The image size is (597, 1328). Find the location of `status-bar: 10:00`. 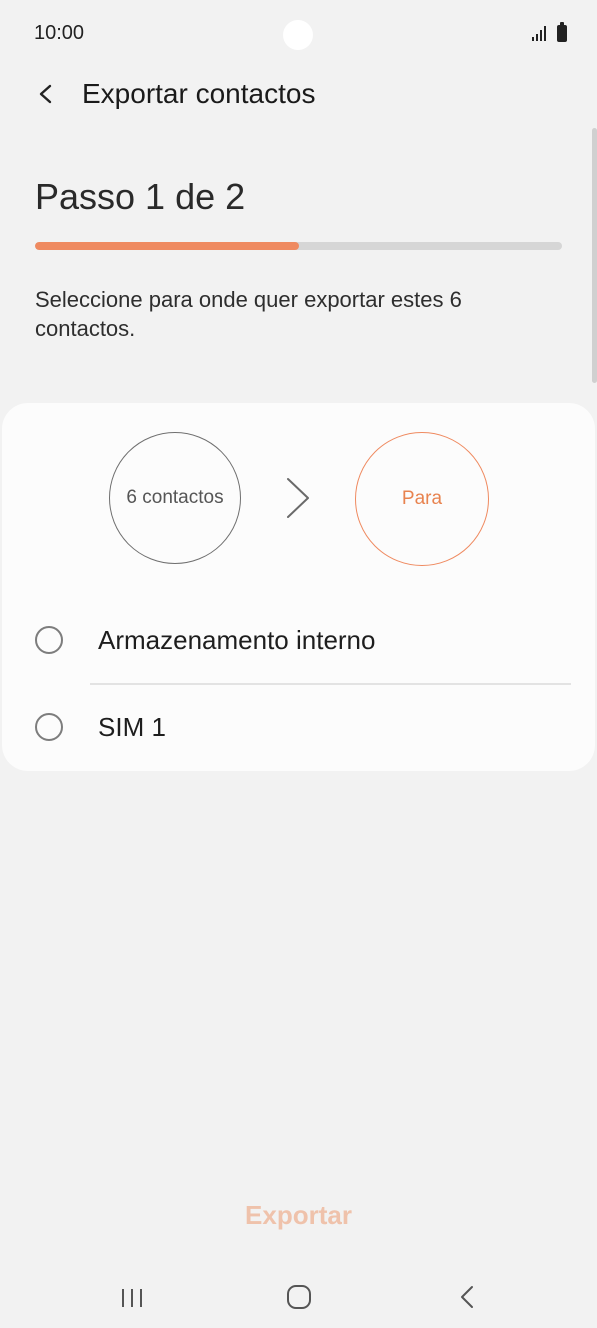

status-bar: 10:00 is located at coordinates (298, 35).